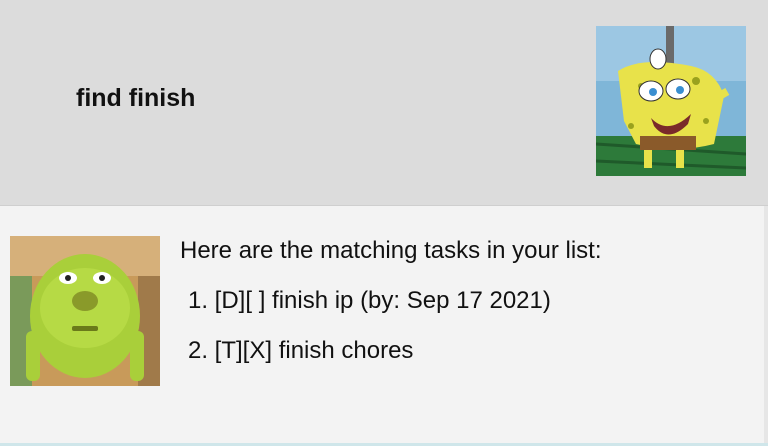 The height and width of the screenshot is (446, 768). What do you see at coordinates (369, 300) in the screenshot?
I see `task-item: 1. [D][ ] finish ip (by: Sep 17 2021)` at bounding box center [369, 300].